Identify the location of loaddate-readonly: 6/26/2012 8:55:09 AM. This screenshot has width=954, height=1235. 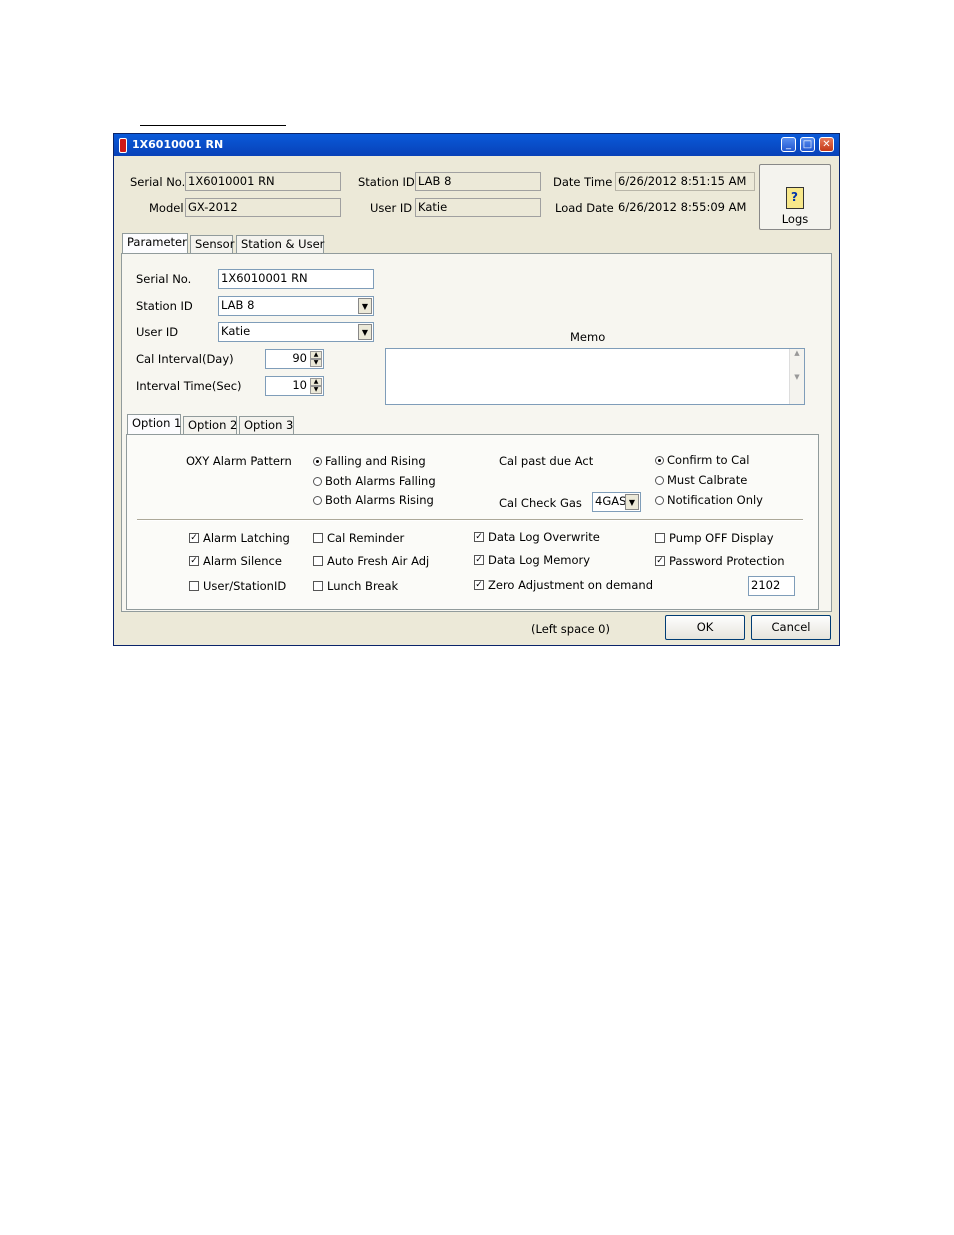
(685, 207).